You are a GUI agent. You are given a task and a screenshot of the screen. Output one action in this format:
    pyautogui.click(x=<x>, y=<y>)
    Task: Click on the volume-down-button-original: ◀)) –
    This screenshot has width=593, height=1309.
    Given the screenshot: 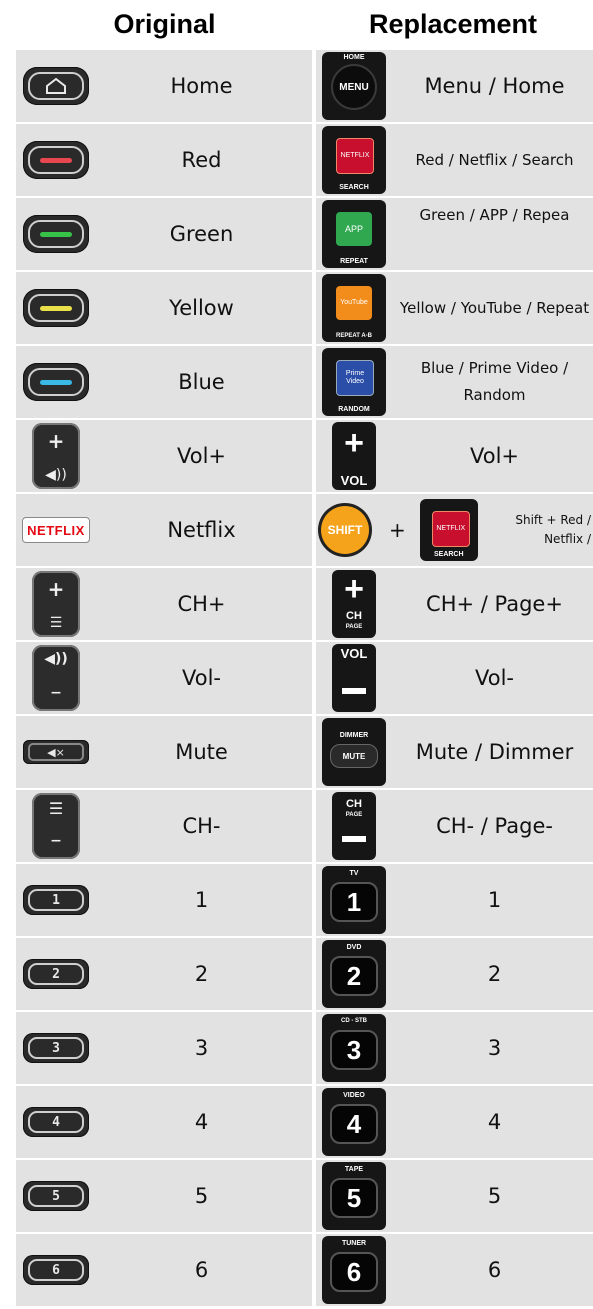 What is the action you would take?
    pyautogui.click(x=56, y=678)
    